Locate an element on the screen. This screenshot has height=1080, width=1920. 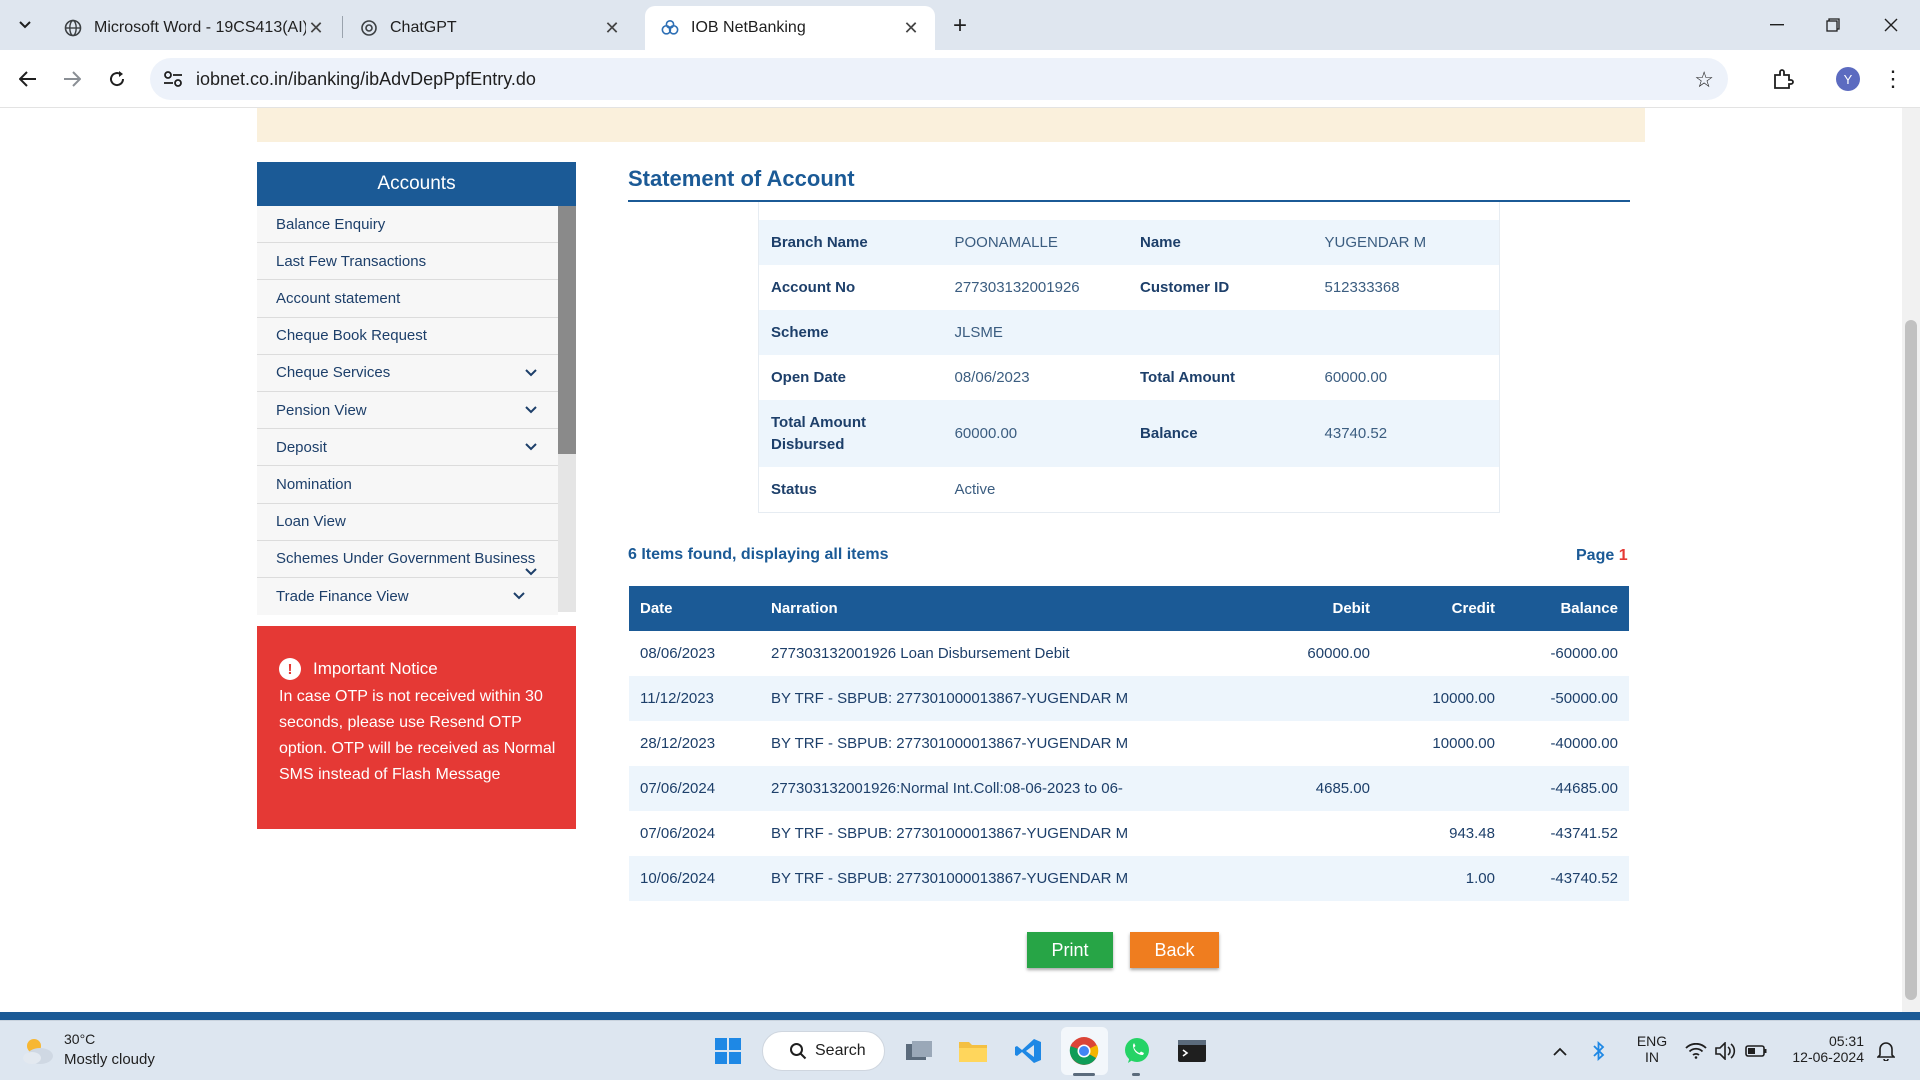
profile-avatar: Y is located at coordinates (1848, 79).